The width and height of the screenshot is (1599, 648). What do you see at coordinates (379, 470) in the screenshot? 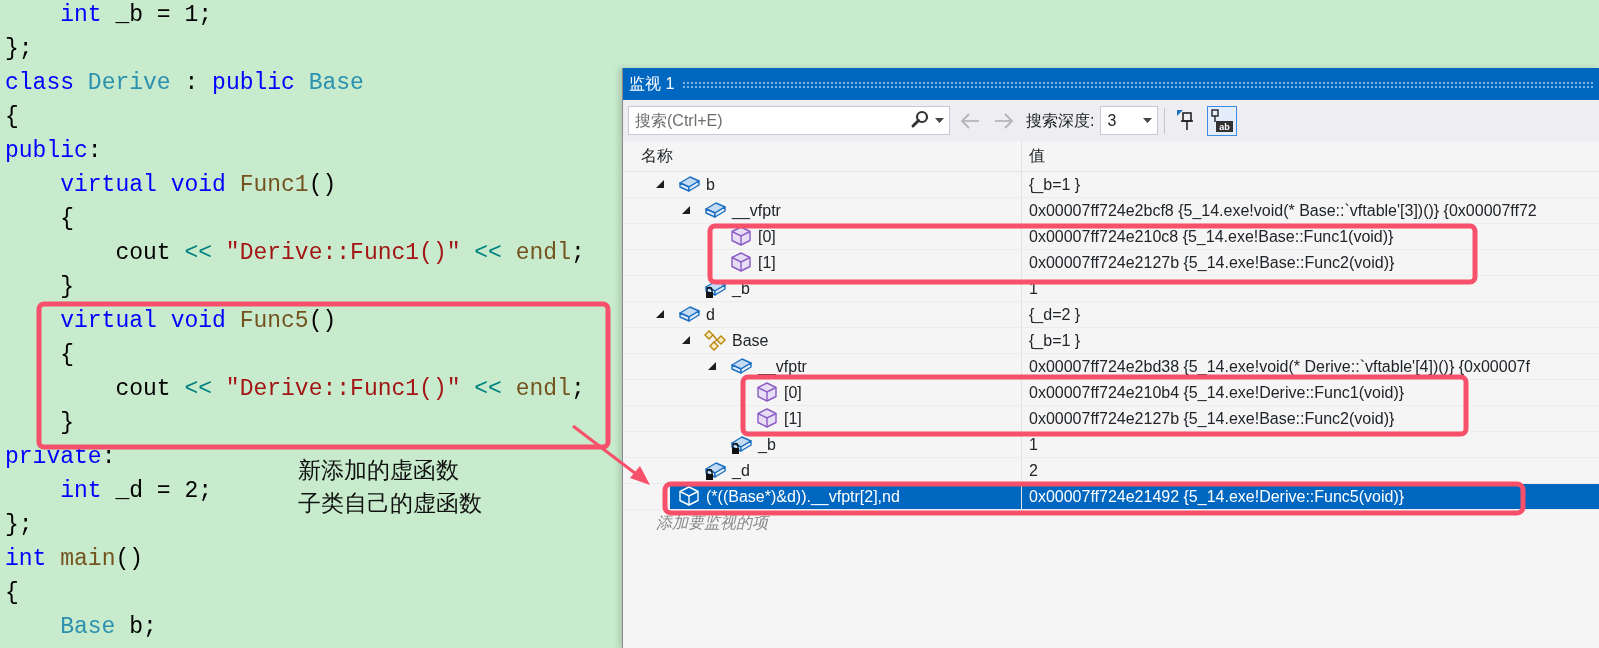
I see `annotation-text: 新添加的虚函数` at bounding box center [379, 470].